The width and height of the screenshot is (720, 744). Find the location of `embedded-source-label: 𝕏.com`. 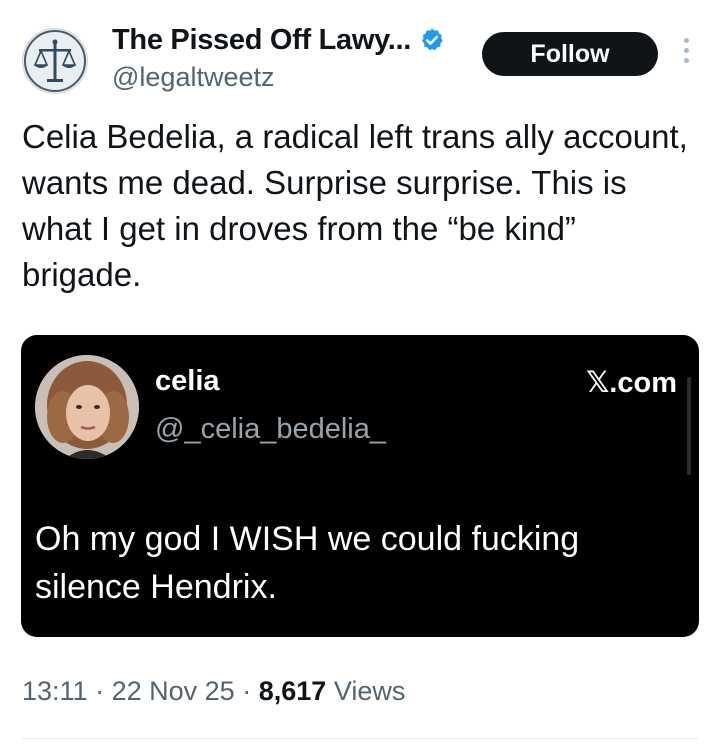

embedded-source-label: 𝕏.com is located at coordinates (631, 383).